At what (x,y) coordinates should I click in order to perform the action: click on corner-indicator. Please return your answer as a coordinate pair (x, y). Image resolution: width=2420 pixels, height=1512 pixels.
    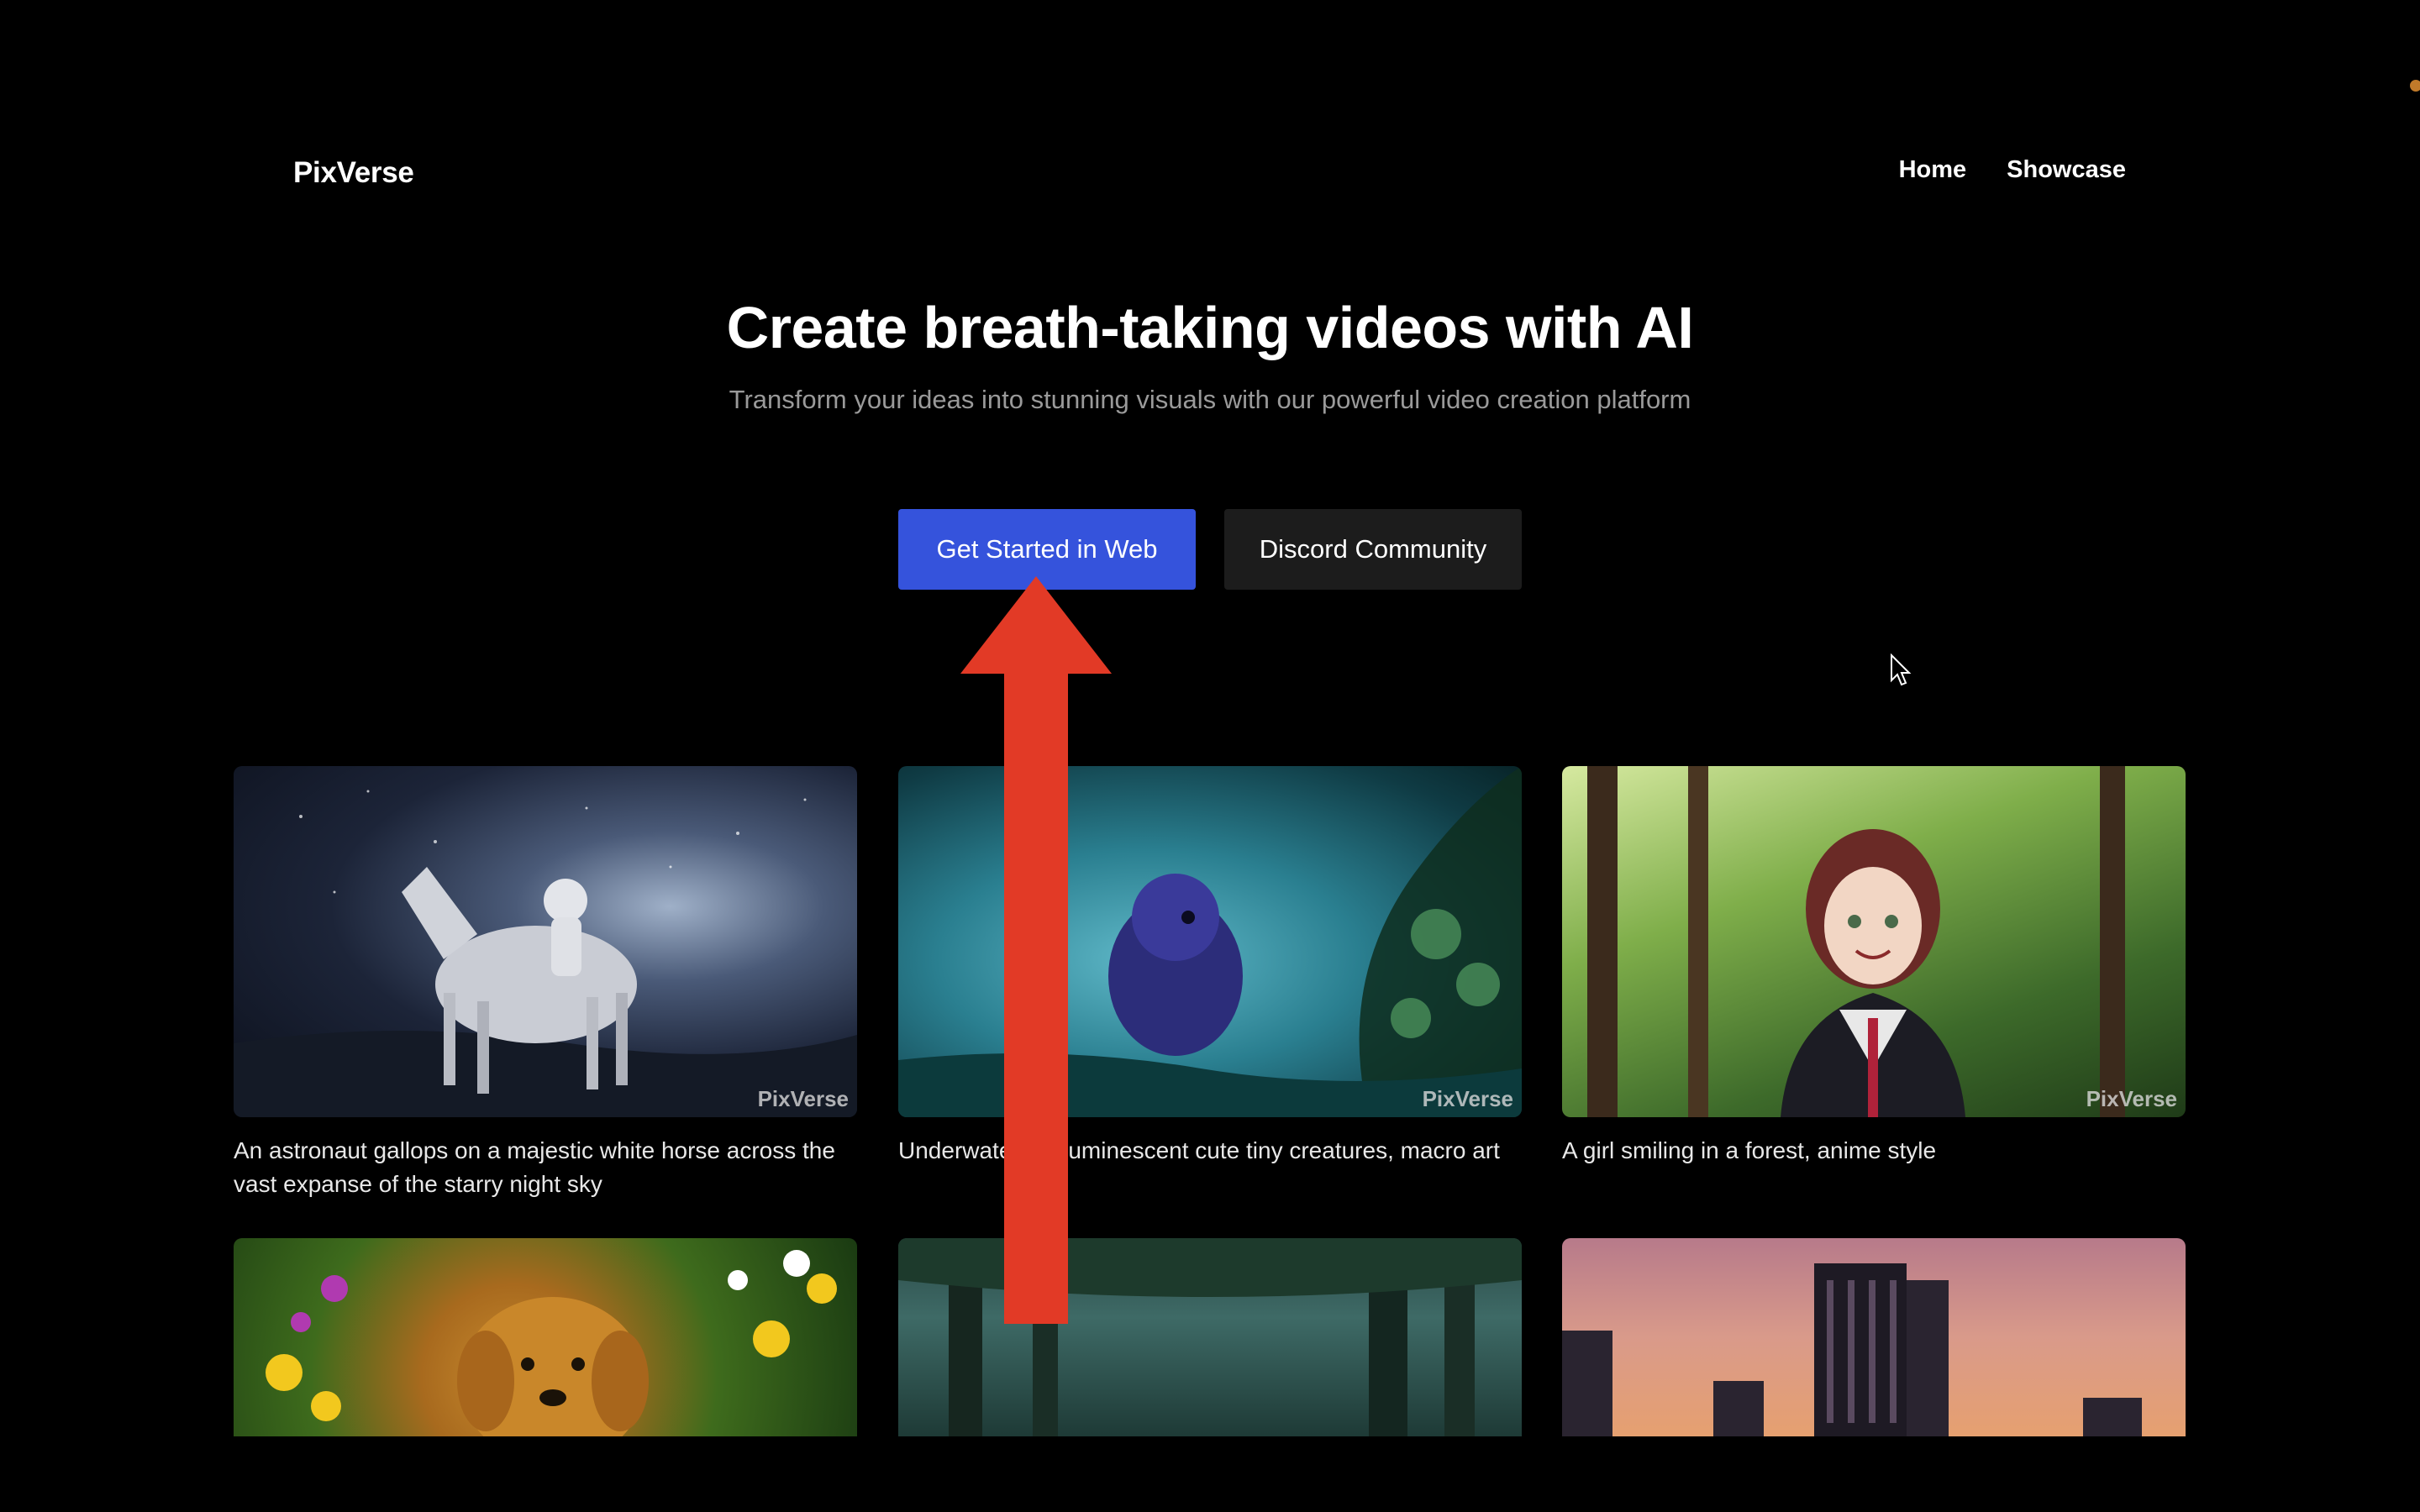
    Looking at the image, I should click on (2415, 86).